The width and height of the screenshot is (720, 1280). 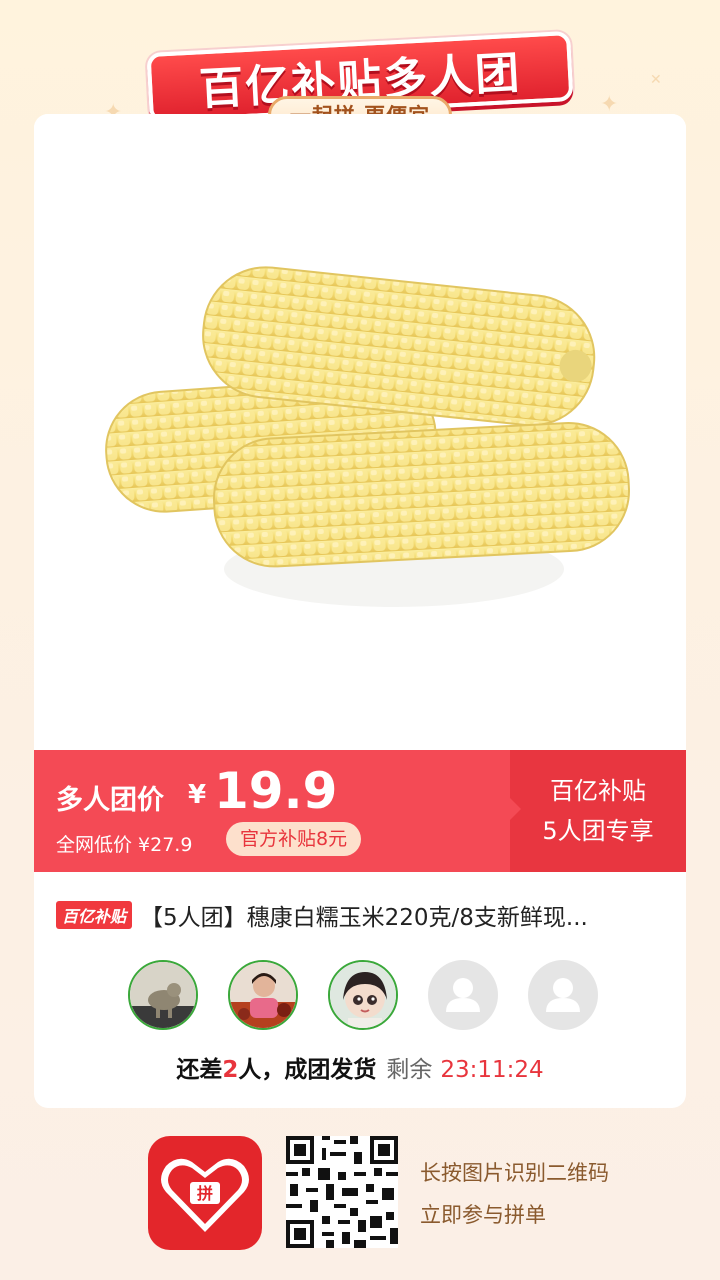 I want to click on subsidy-badge: 官方补贴8元, so click(x=294, y=839).